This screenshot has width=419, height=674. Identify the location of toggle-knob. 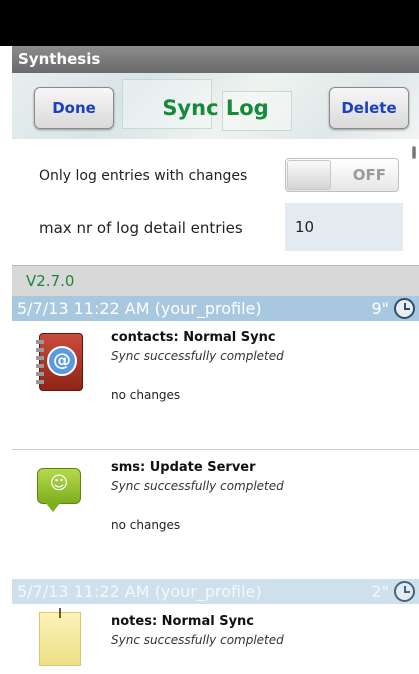
(309, 175).